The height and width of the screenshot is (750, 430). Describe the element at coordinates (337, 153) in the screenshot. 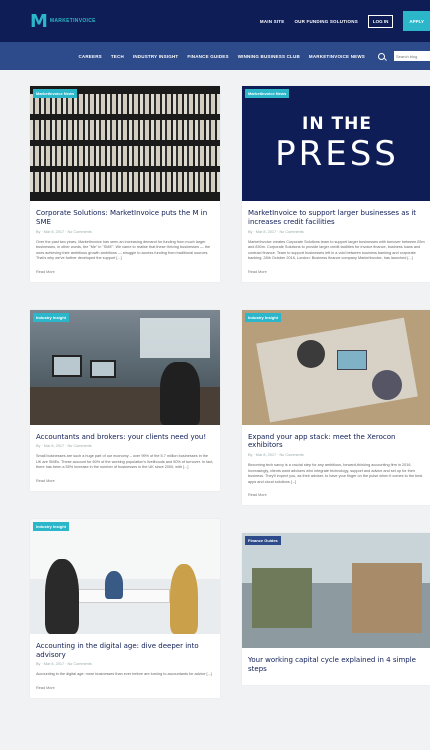

I see `press-image-line2: PRESS` at that location.